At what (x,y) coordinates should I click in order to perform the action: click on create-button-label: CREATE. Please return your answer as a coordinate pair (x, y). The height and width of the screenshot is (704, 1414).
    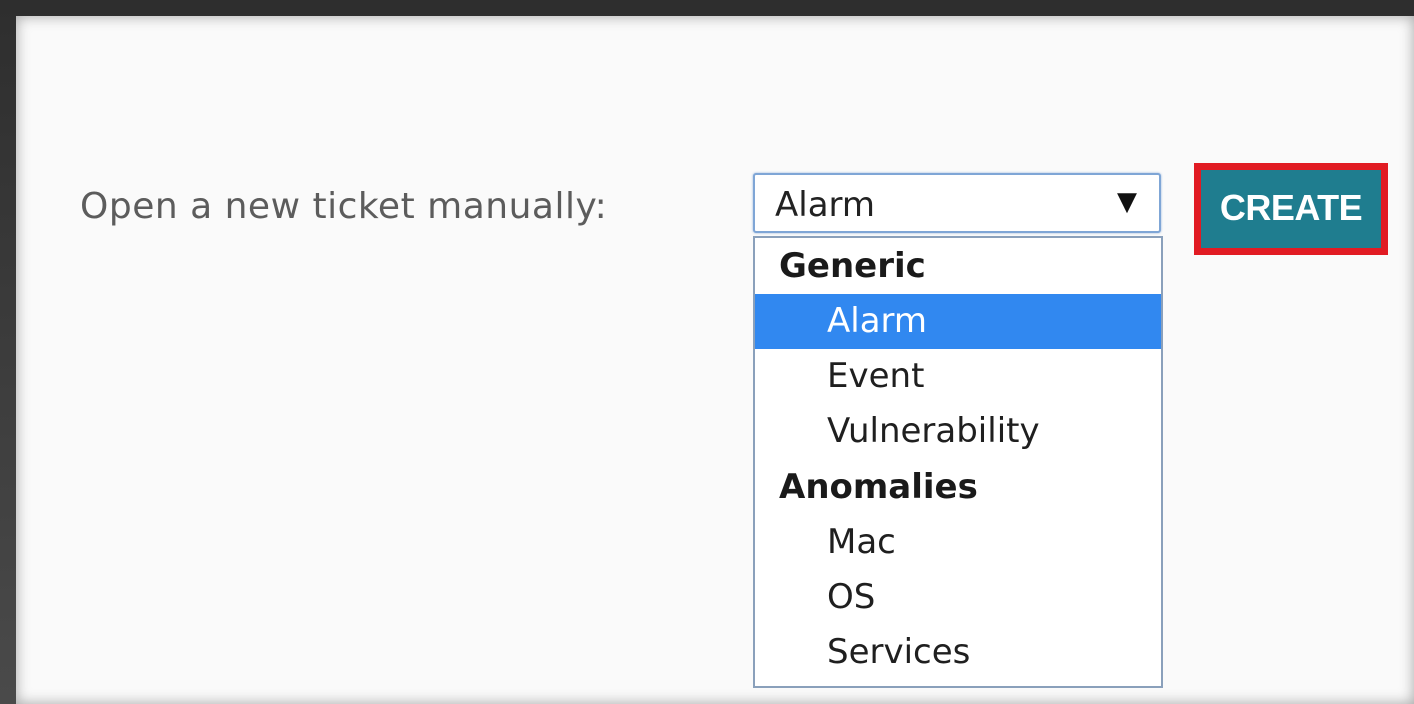
    Looking at the image, I should click on (1291, 209).